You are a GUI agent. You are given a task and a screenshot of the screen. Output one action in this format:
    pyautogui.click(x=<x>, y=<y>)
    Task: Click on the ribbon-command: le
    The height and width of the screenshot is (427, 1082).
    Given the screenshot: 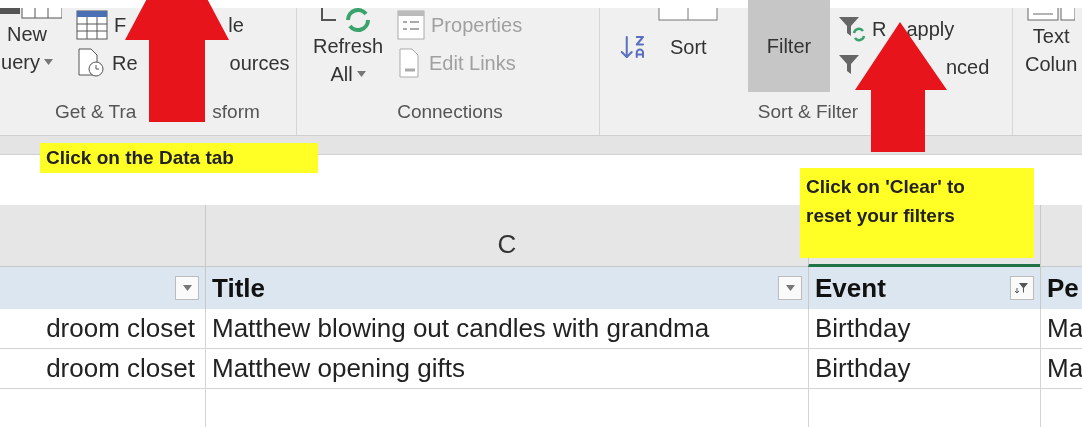 What is the action you would take?
    pyautogui.click(x=236, y=25)
    